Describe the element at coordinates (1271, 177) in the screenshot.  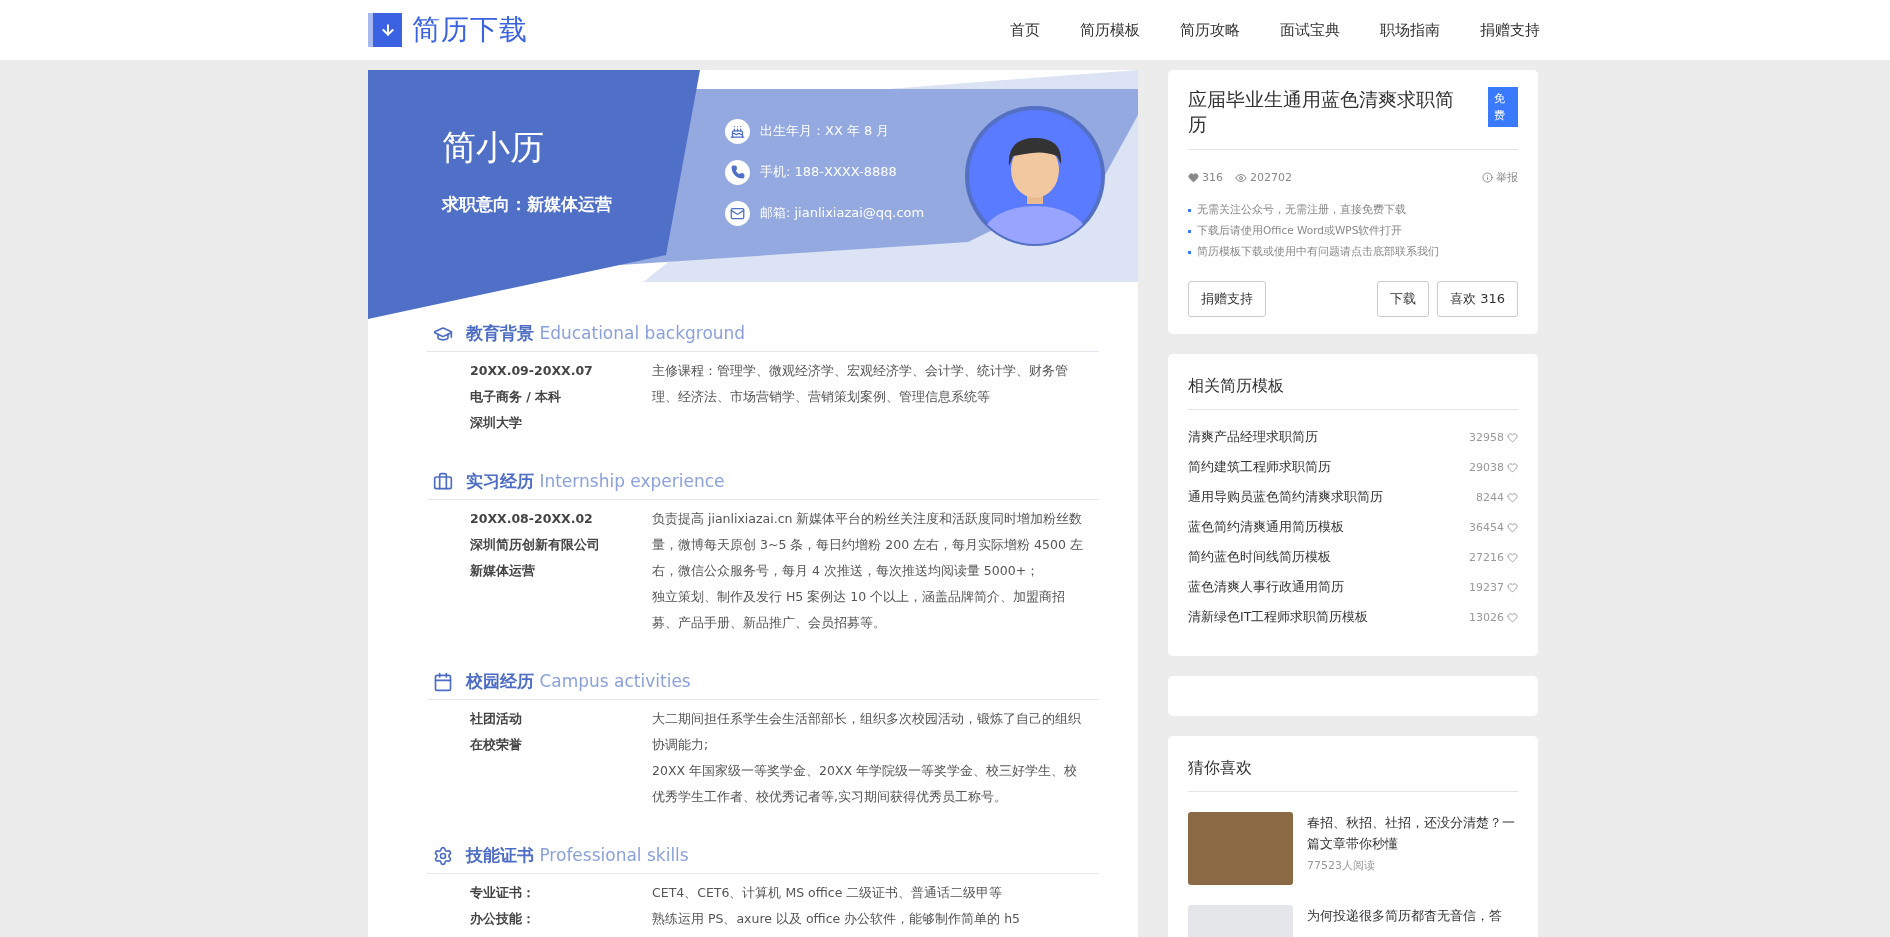
I see `view-count: 202702` at that location.